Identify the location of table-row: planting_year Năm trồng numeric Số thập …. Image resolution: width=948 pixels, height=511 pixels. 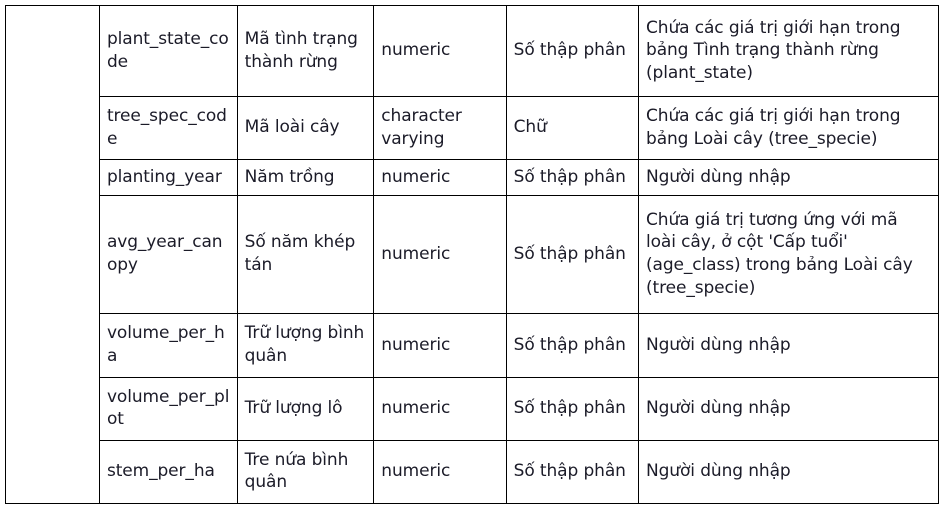
(472, 177).